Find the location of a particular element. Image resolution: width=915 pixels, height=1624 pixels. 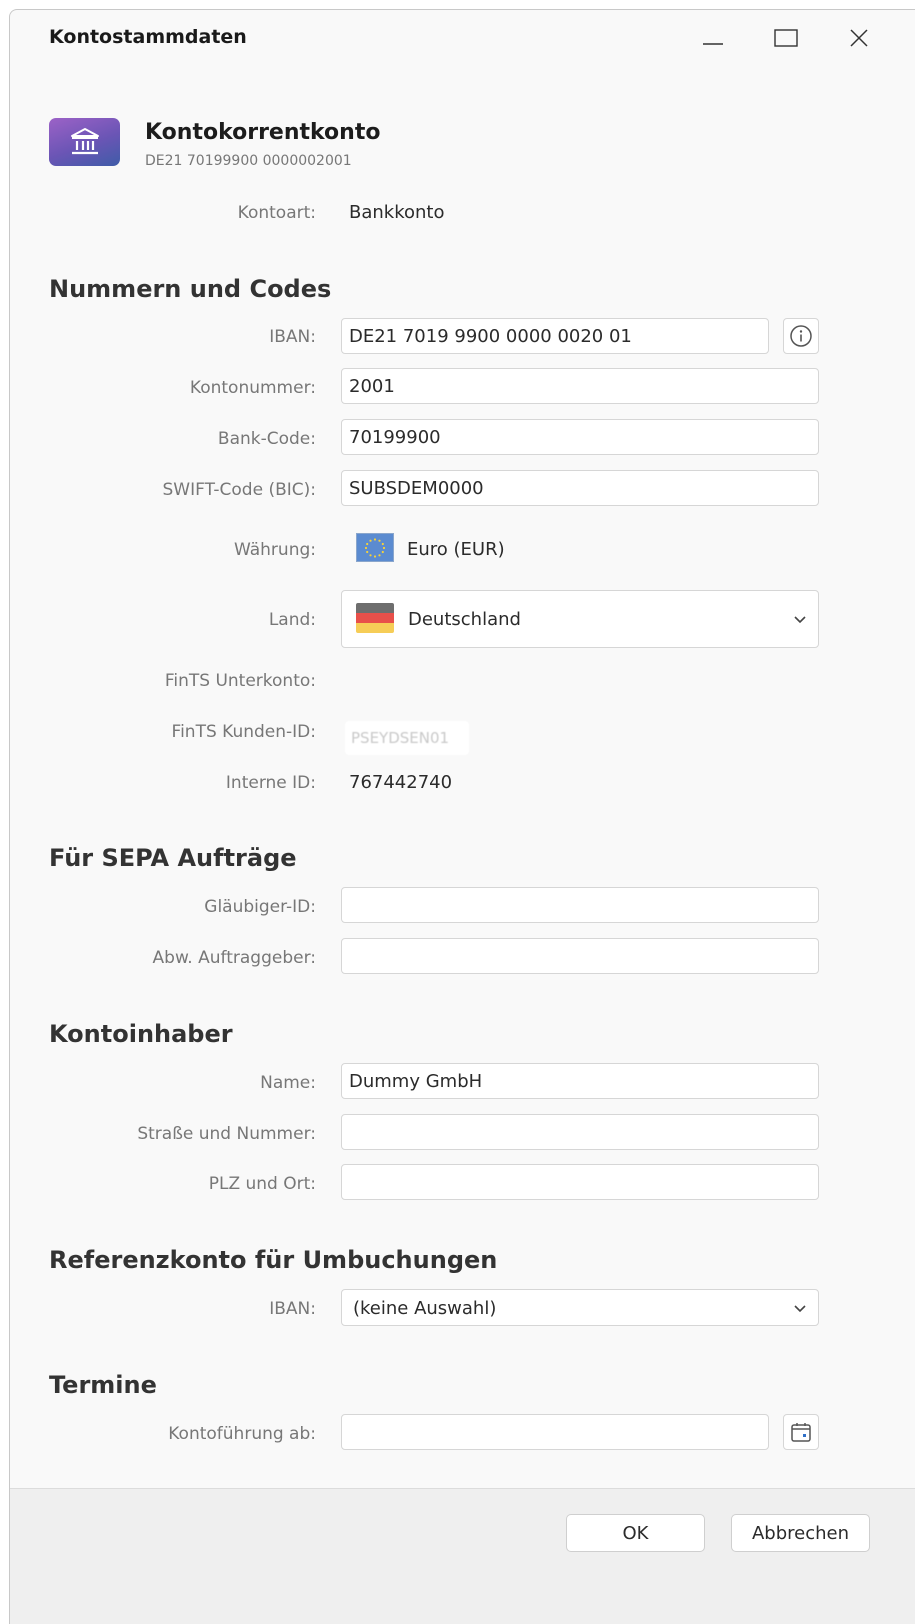

maximize-button is located at coordinates (786, 38).